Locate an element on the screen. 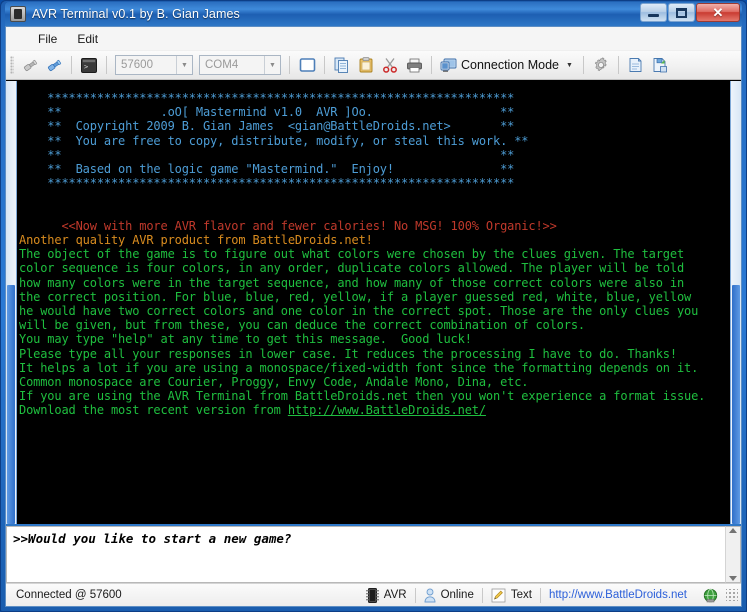 Image resolution: width=747 pixels, height=612 pixels. baud-rate-value: 57600 is located at coordinates (137, 65).